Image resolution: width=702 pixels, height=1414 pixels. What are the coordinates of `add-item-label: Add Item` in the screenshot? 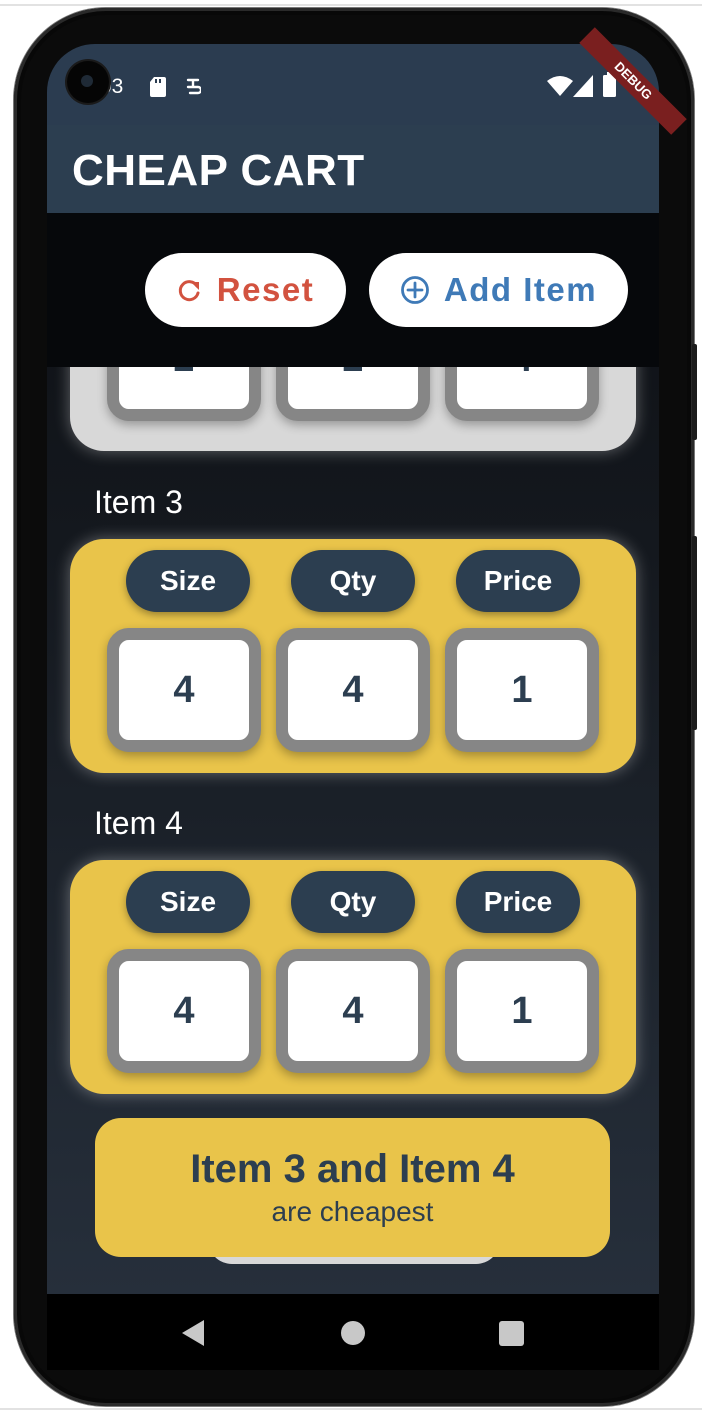 It's located at (520, 289).